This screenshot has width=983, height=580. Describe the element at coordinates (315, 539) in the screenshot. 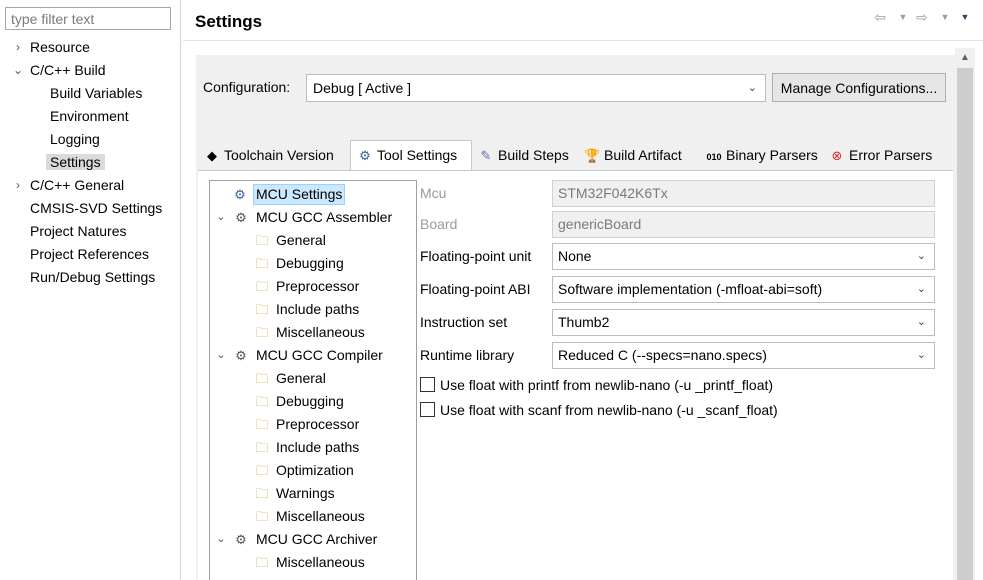

I see `tree-item-archiver: ⌄ ⚙ MCU GCC Archiver` at that location.